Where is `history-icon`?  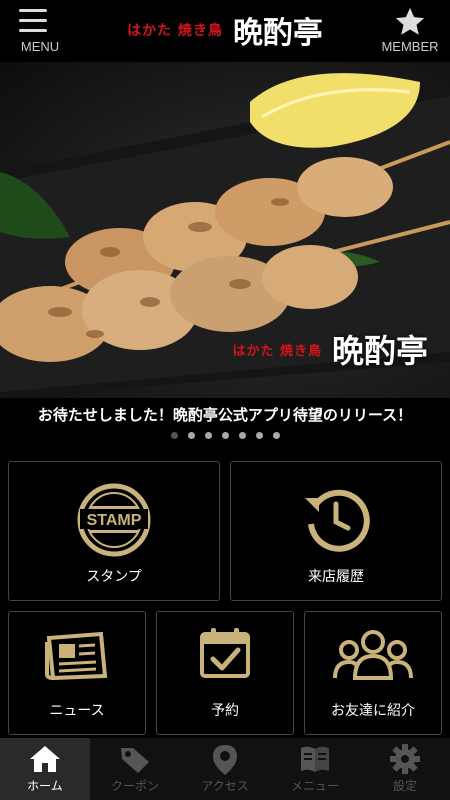 history-icon is located at coordinates (337, 520).